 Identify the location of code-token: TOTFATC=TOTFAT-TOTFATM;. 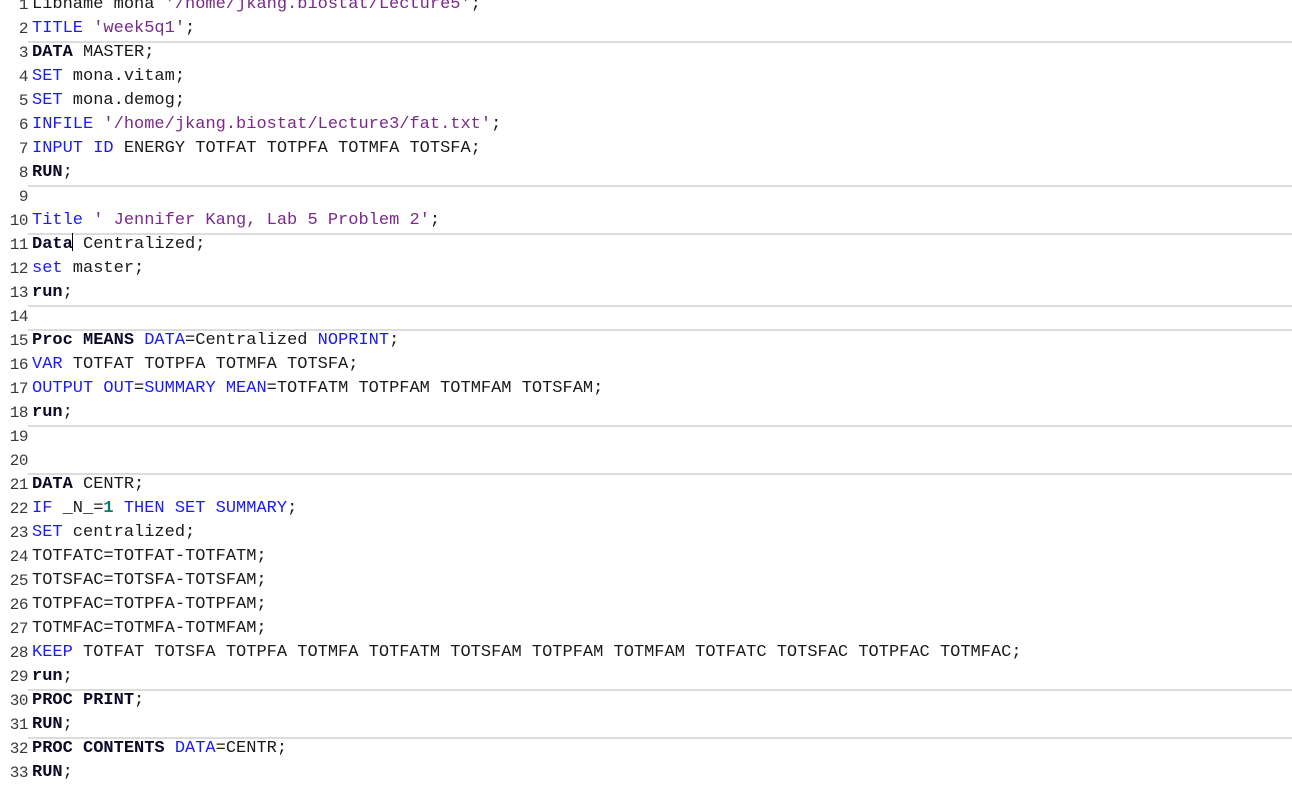
(149, 556).